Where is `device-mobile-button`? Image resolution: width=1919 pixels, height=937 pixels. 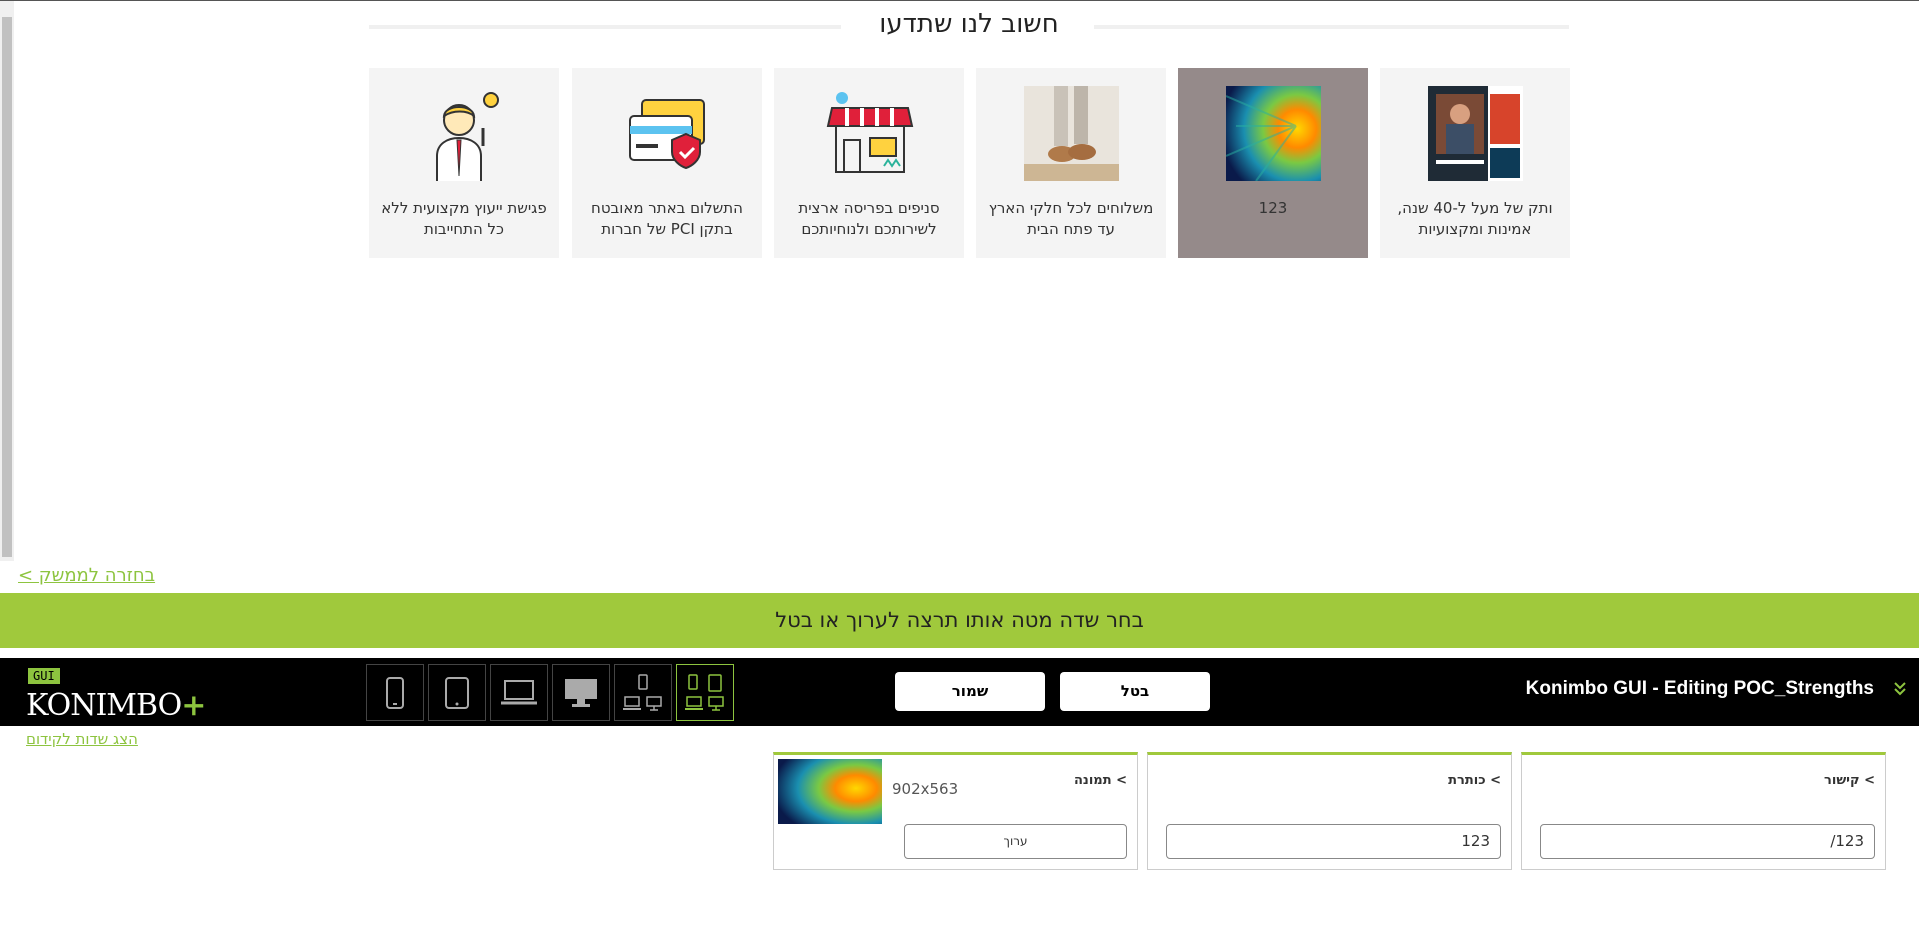
device-mobile-button is located at coordinates (395, 692).